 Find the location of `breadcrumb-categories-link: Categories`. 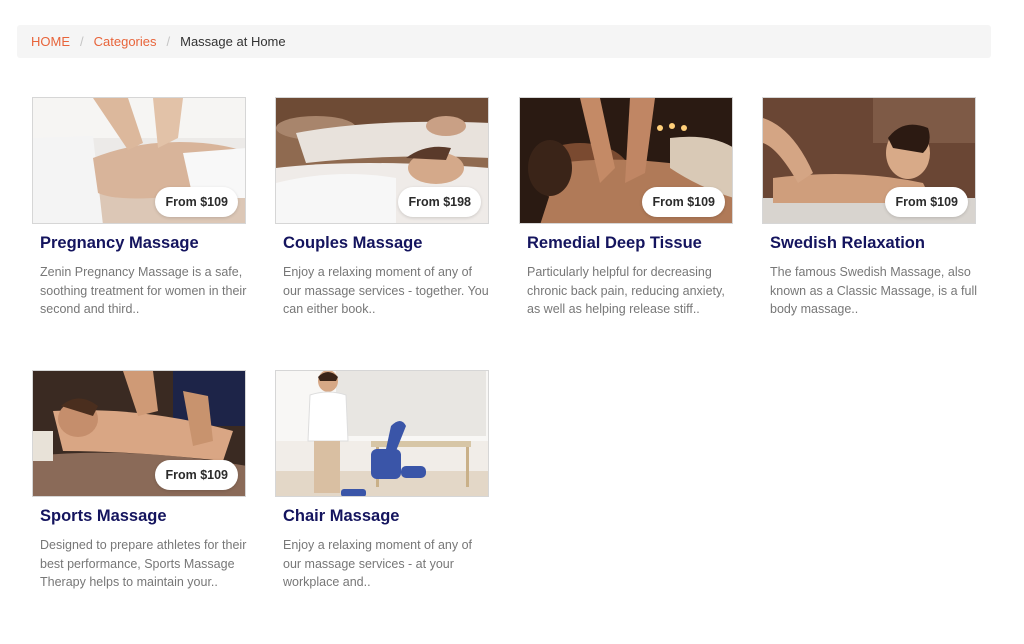

breadcrumb-categories-link: Categories is located at coordinates (125, 41).